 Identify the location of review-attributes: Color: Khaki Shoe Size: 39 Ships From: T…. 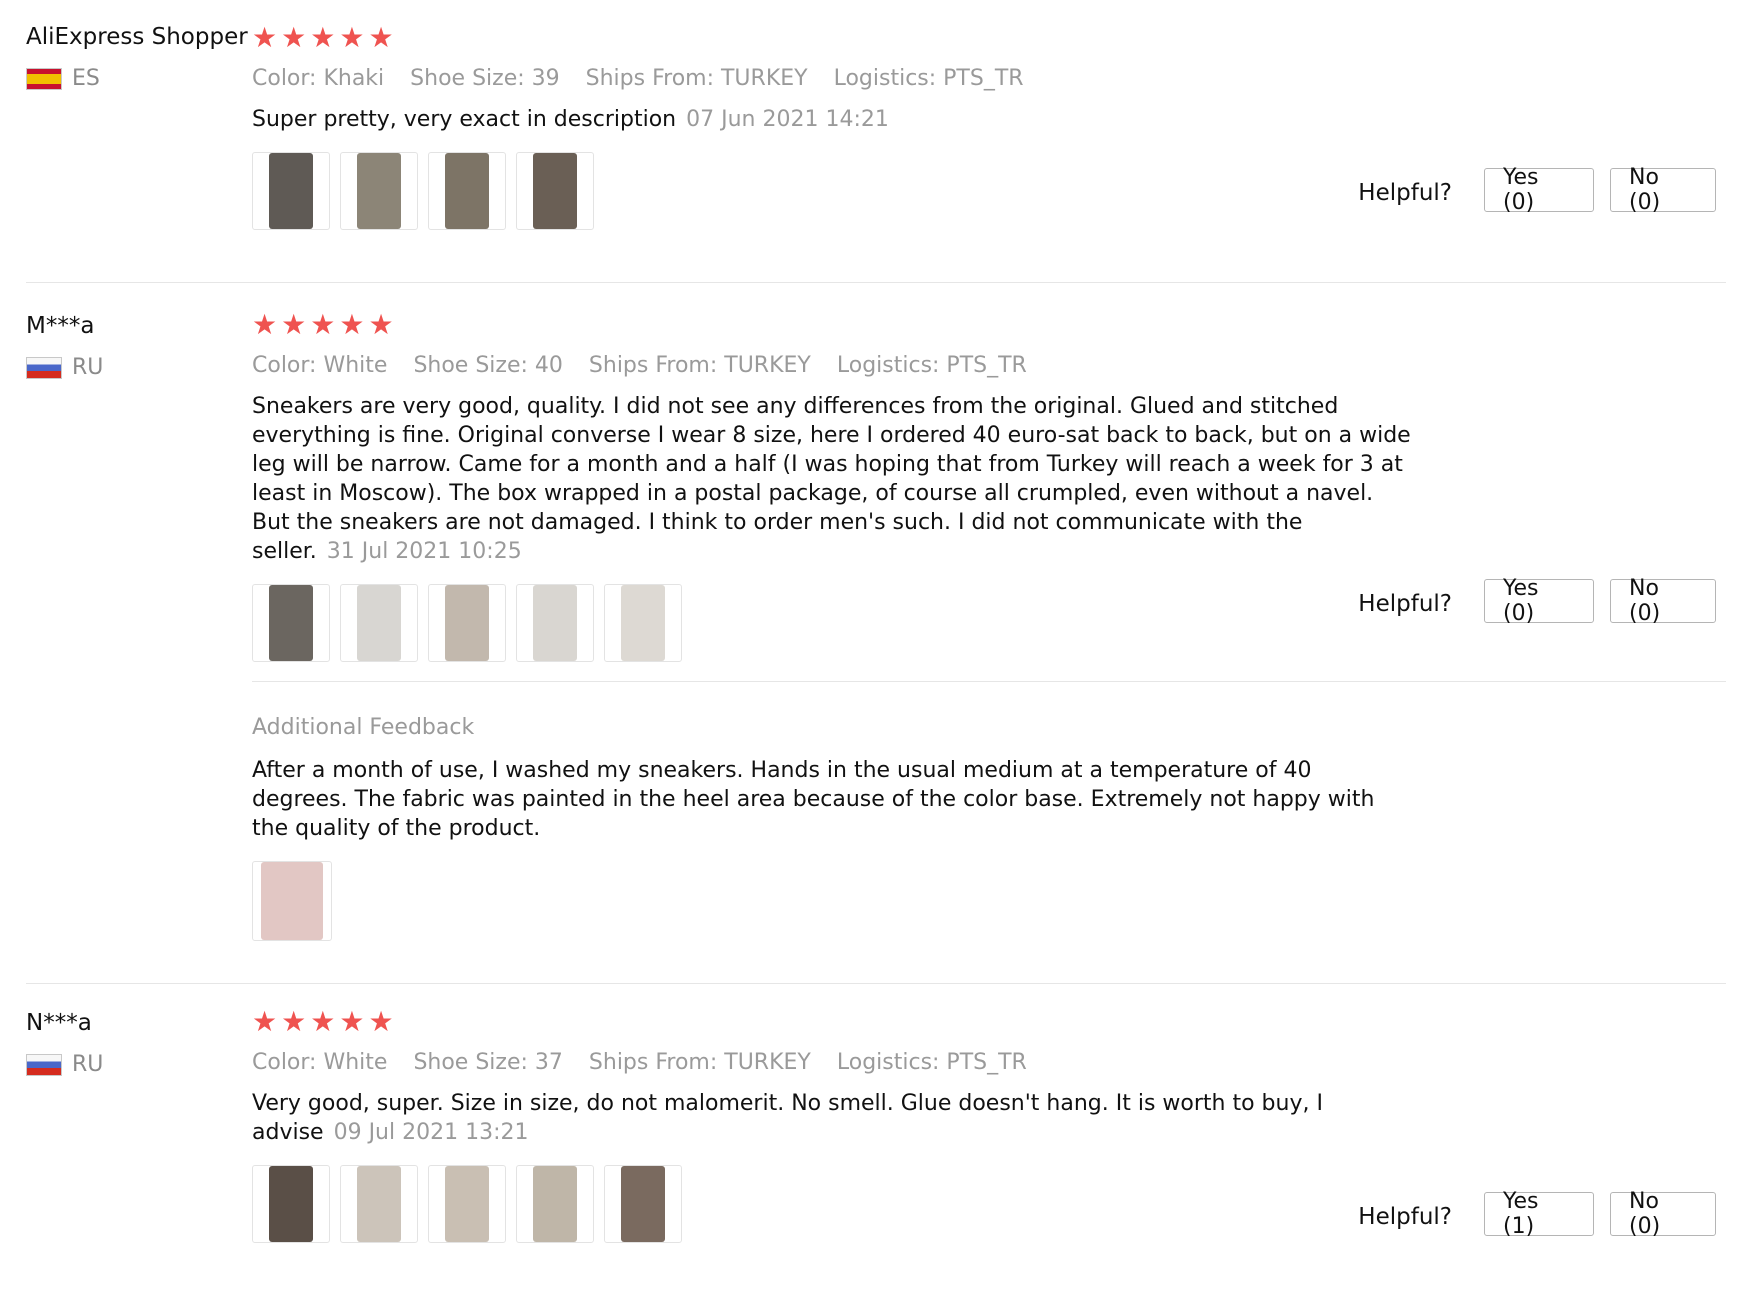
(989, 78).